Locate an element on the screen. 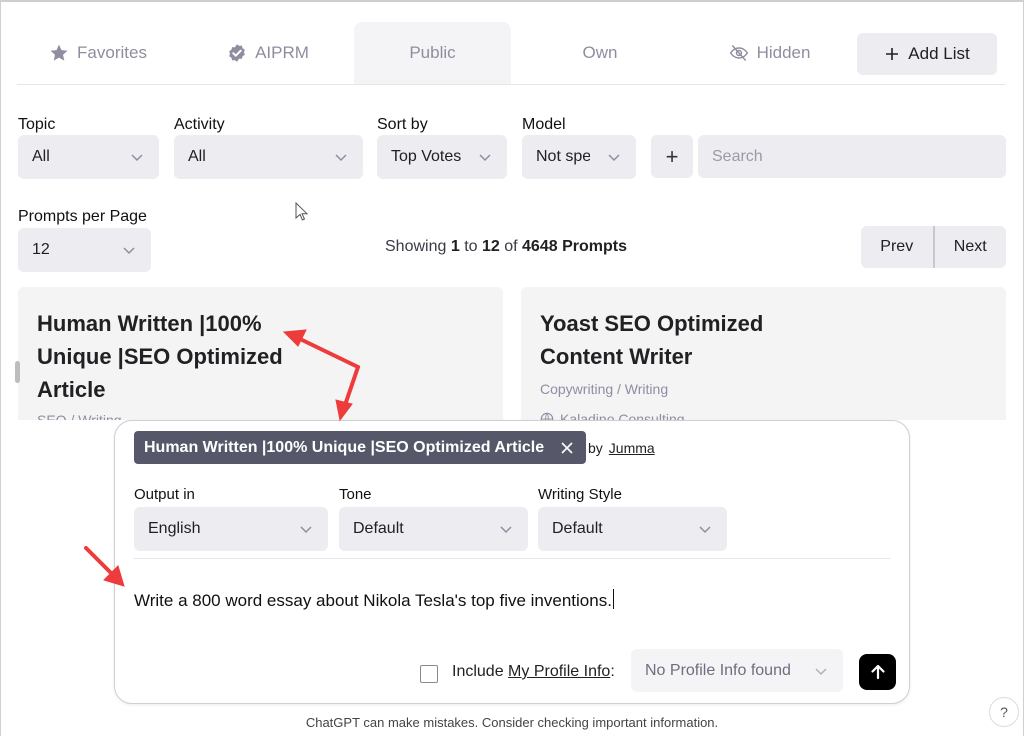  close-icon is located at coordinates (567, 448).